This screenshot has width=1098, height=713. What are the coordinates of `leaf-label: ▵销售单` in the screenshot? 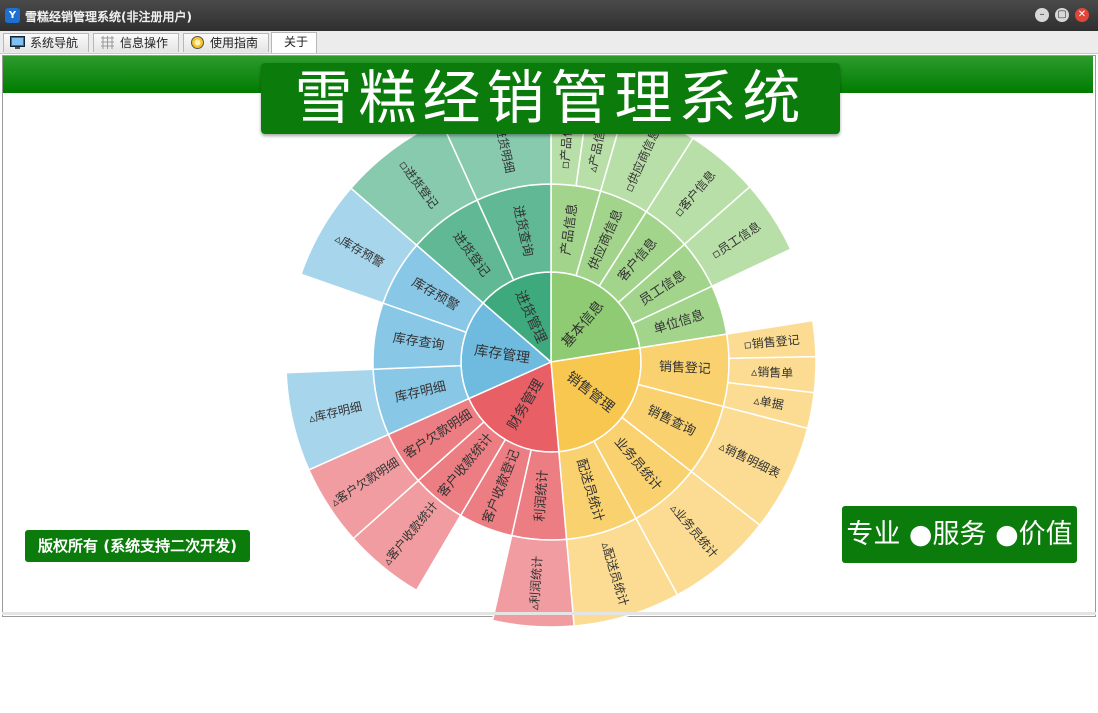 It's located at (772, 372).